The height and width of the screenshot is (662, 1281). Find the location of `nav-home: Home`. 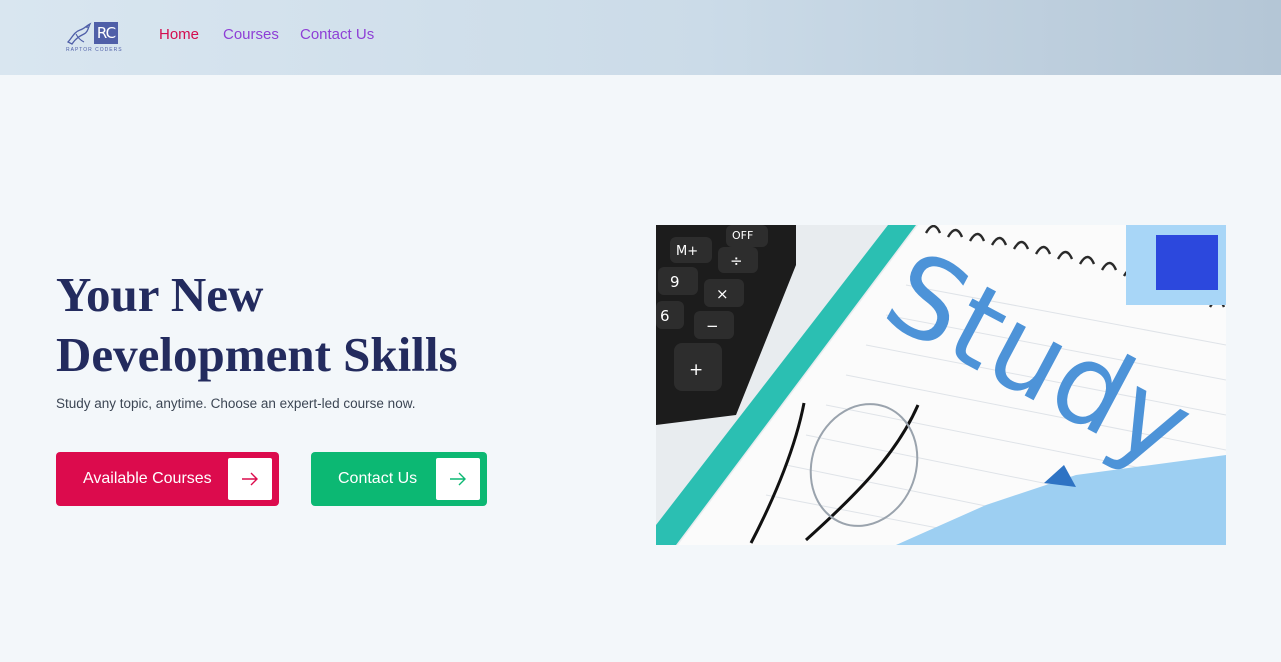

nav-home: Home is located at coordinates (179, 34).